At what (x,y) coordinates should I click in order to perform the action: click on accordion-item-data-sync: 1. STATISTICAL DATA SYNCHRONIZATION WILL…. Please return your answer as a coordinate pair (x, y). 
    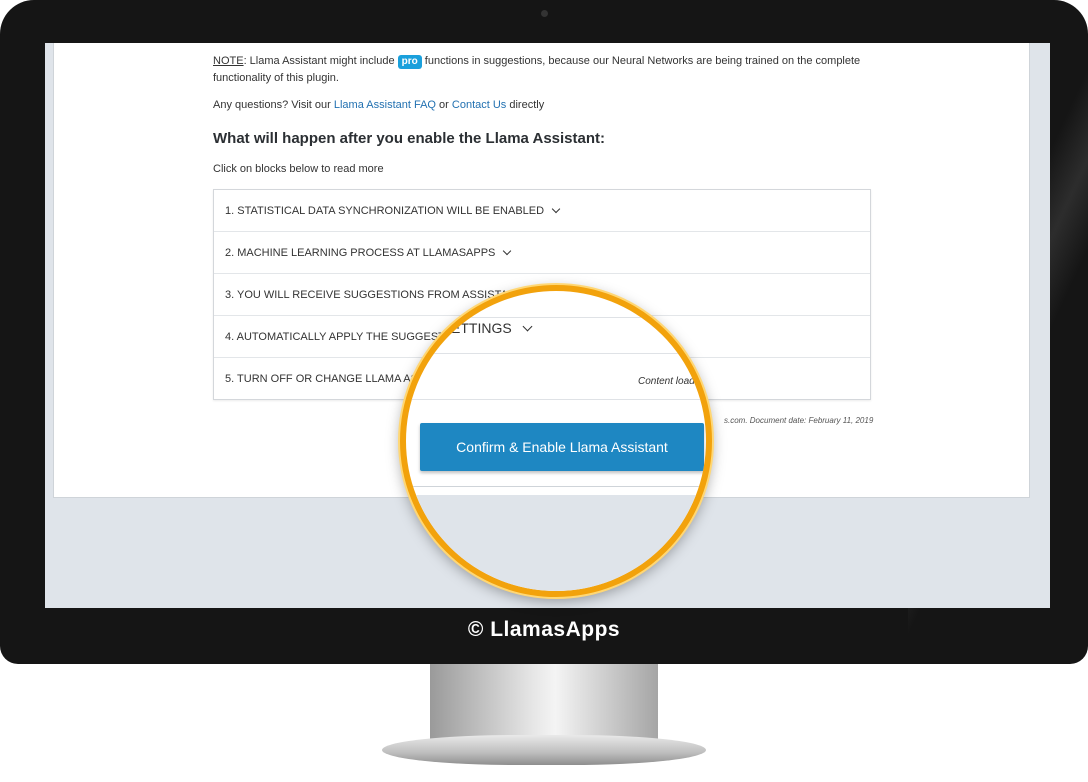
    Looking at the image, I should click on (542, 211).